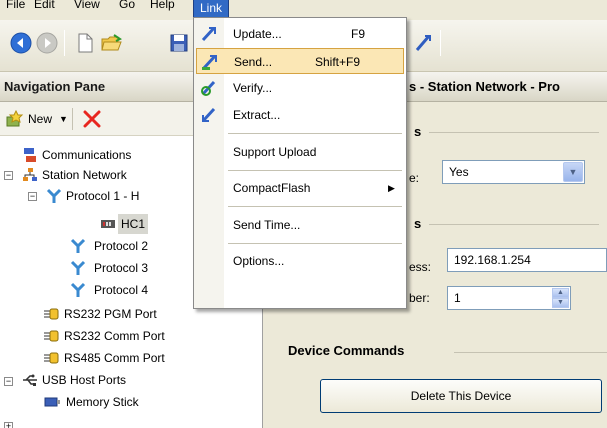 This screenshot has height=428, width=607. What do you see at coordinates (457, 298) in the screenshot?
I see `stepper-value: 1` at bounding box center [457, 298].